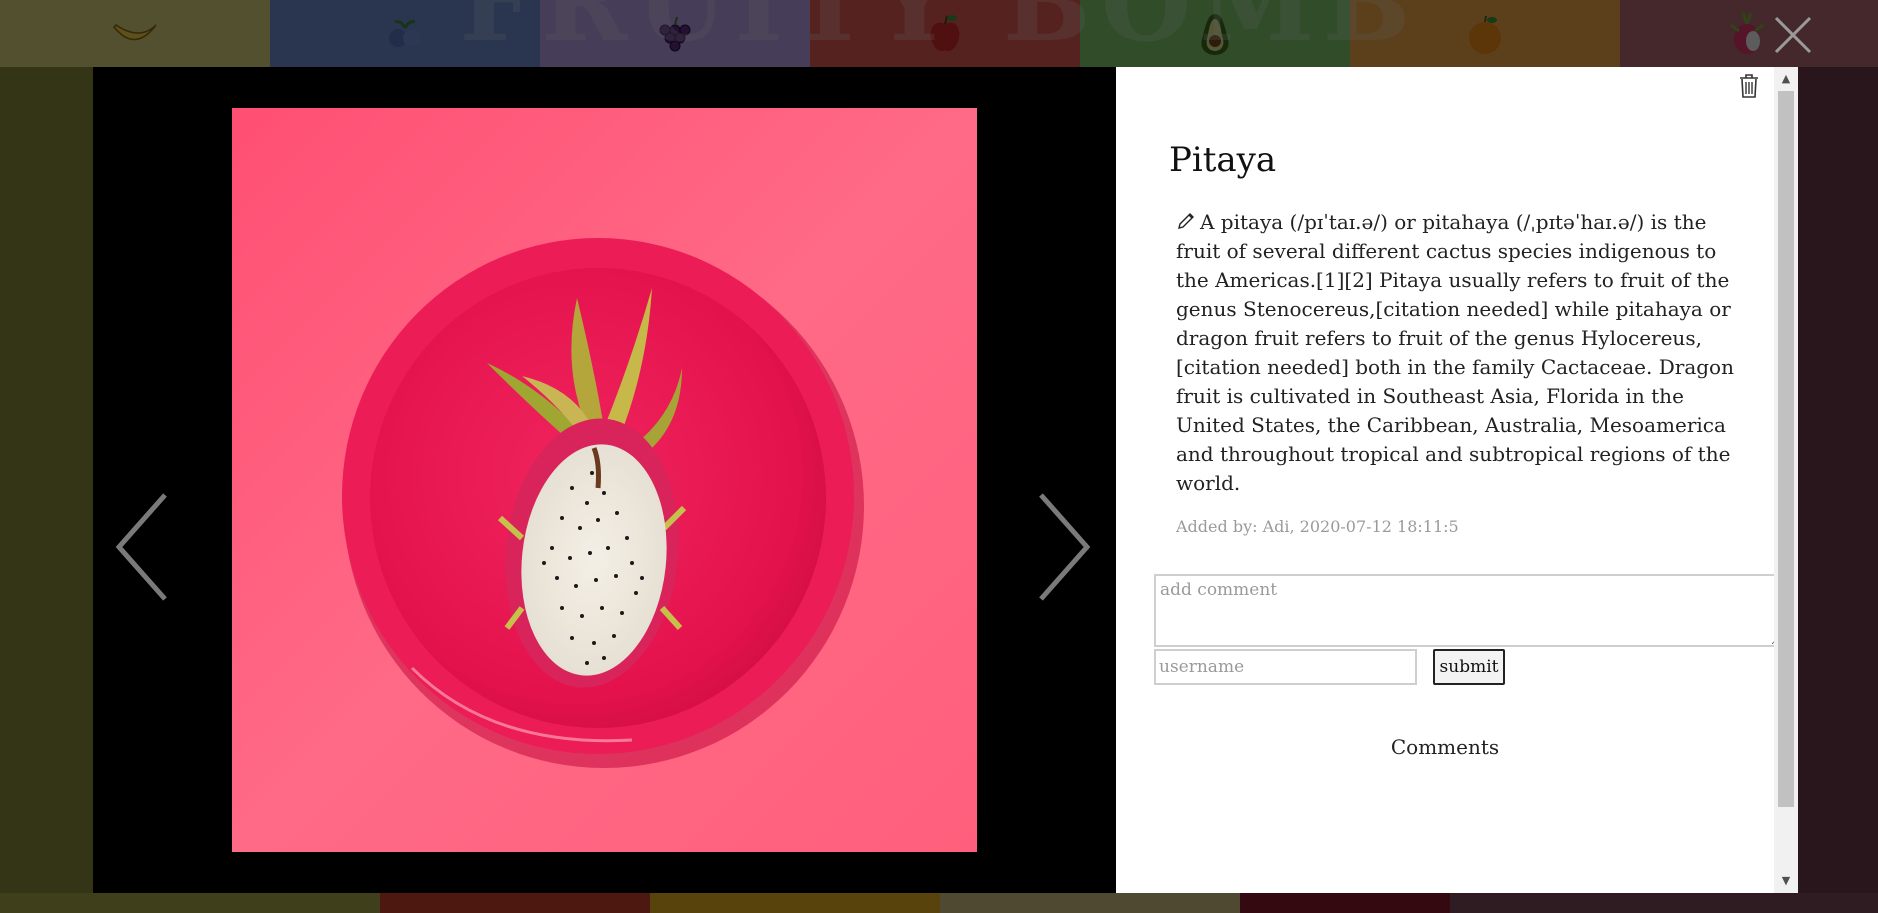 Image resolution: width=1878 pixels, height=913 pixels. Describe the element at coordinates (1445, 747) in the screenshot. I see `comments-heading: Comments` at that location.